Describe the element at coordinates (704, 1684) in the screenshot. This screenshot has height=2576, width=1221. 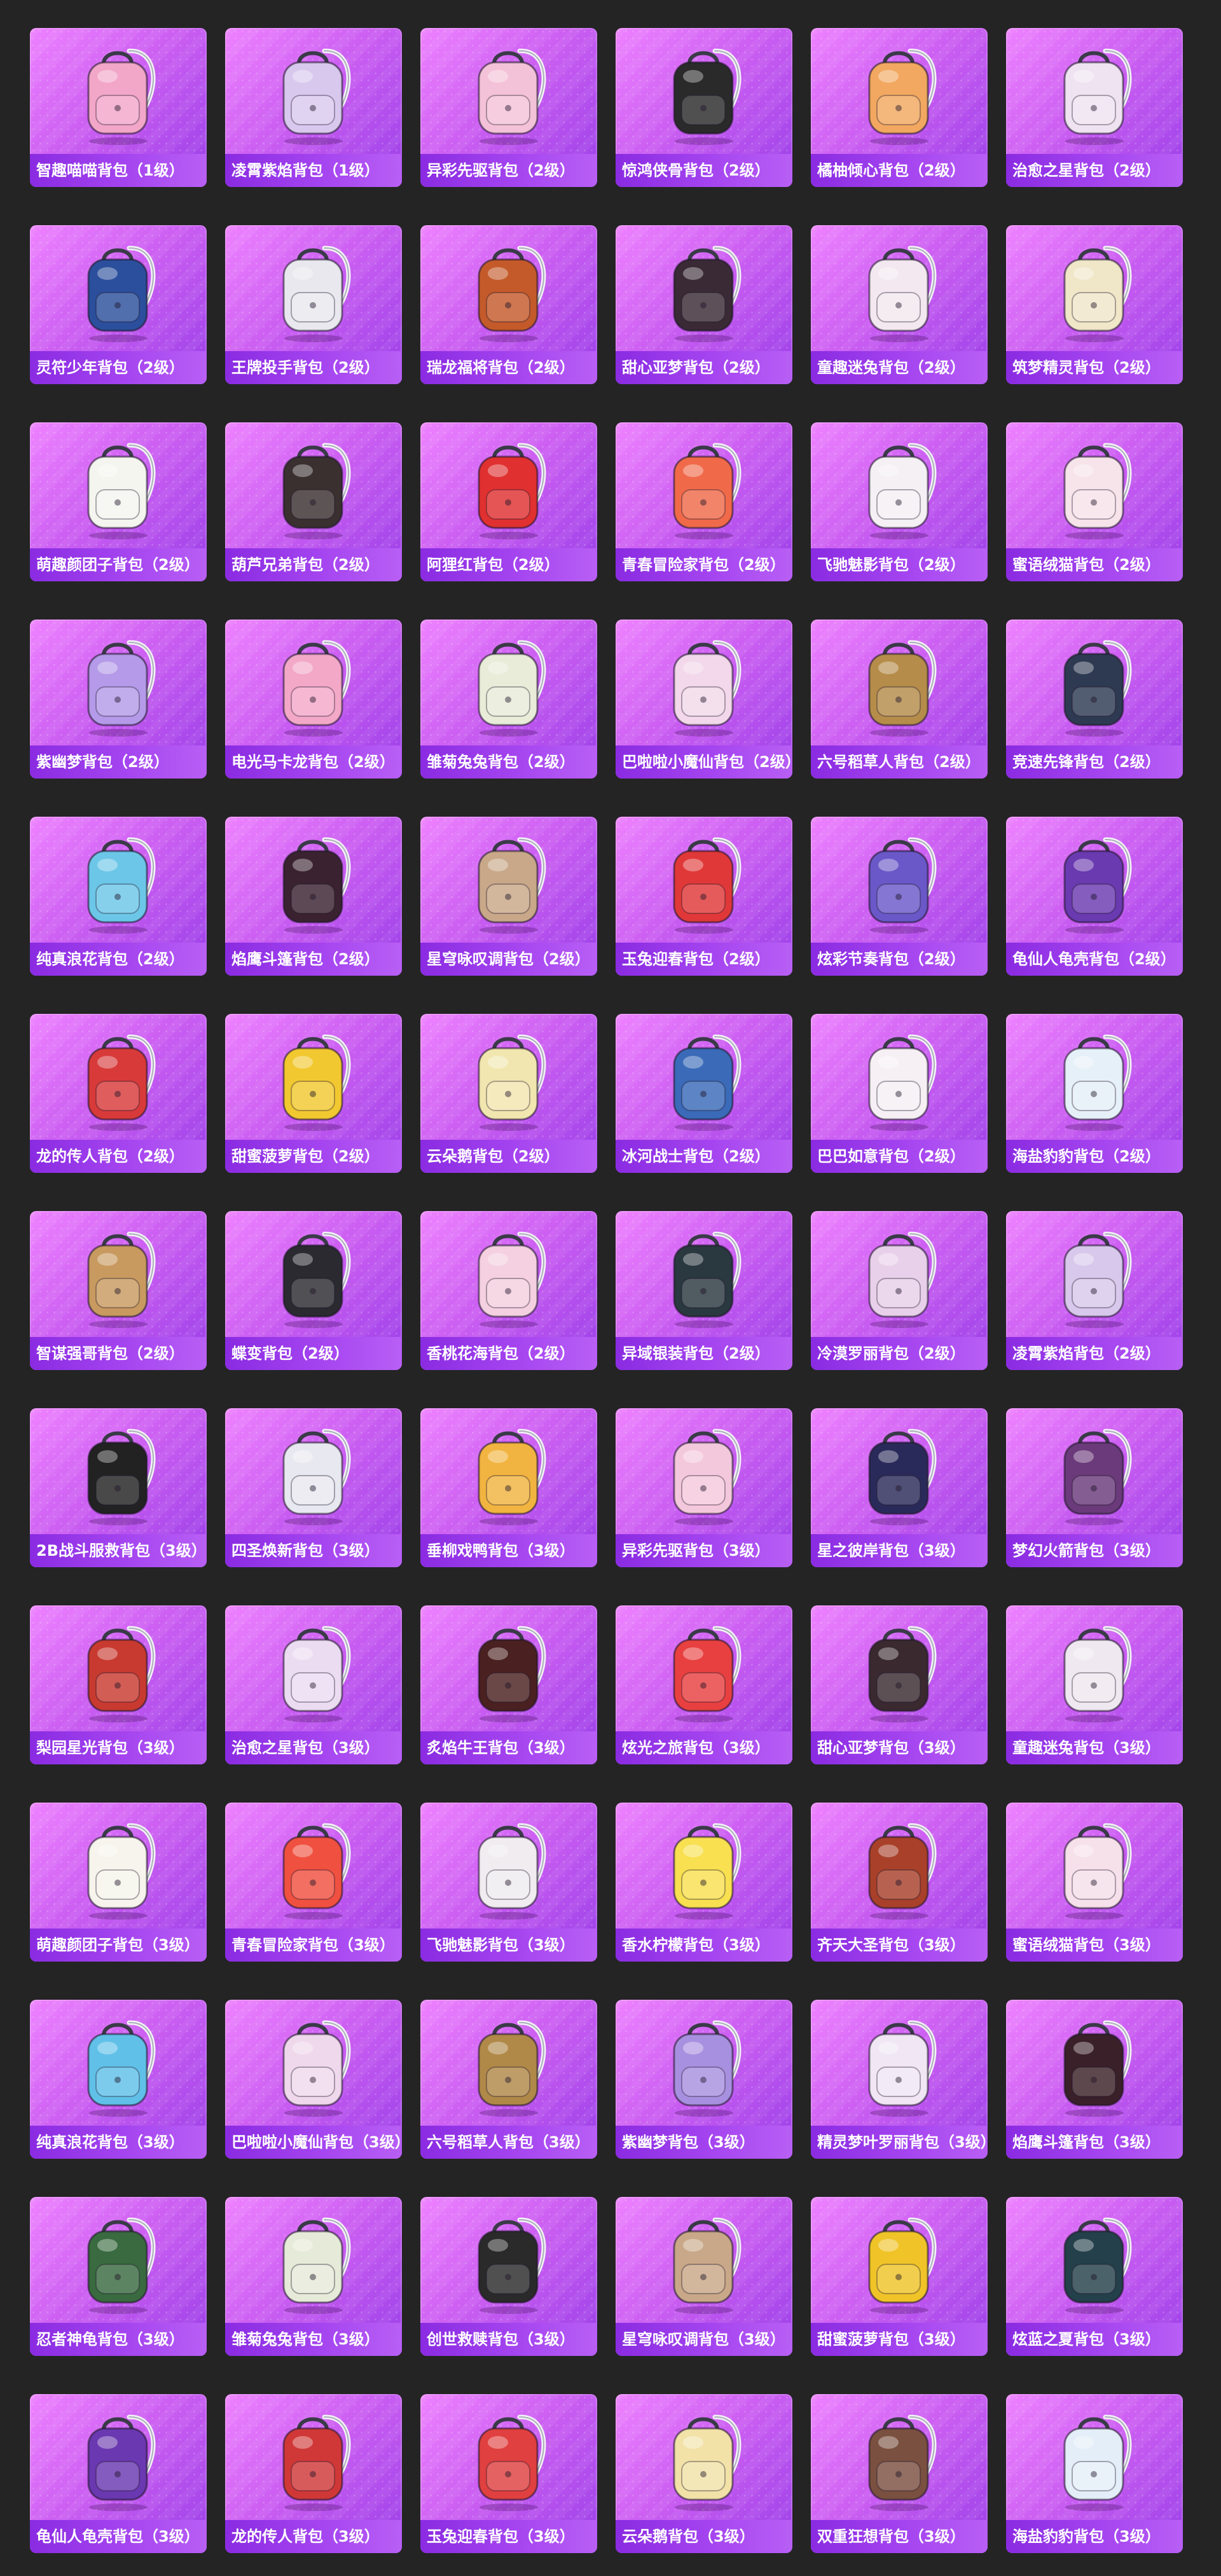
I see `backpack-card: 炫光之旅背包（3级）` at that location.